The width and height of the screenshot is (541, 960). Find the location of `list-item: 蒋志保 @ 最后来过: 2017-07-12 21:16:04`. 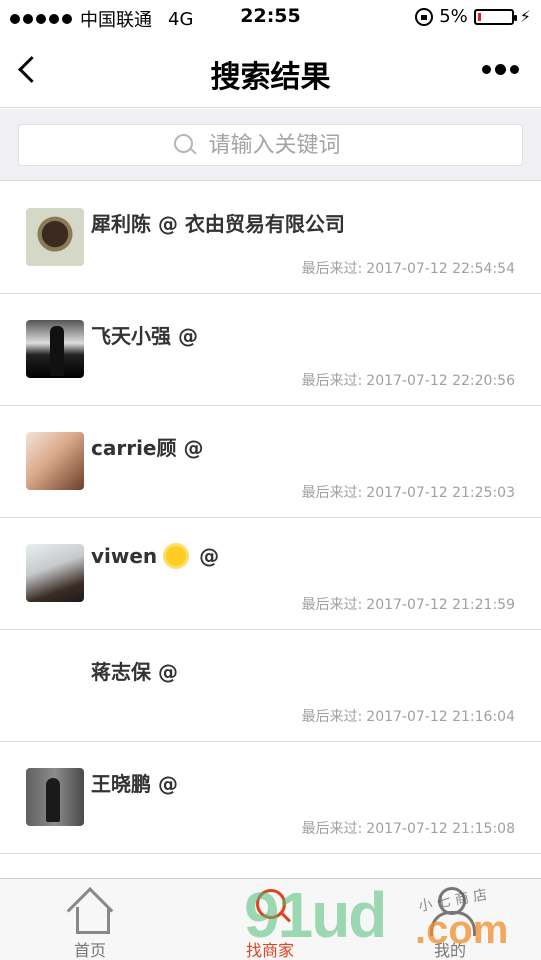

list-item: 蒋志保 @ 最后来过: 2017-07-12 21:16:04 is located at coordinates (270, 686).